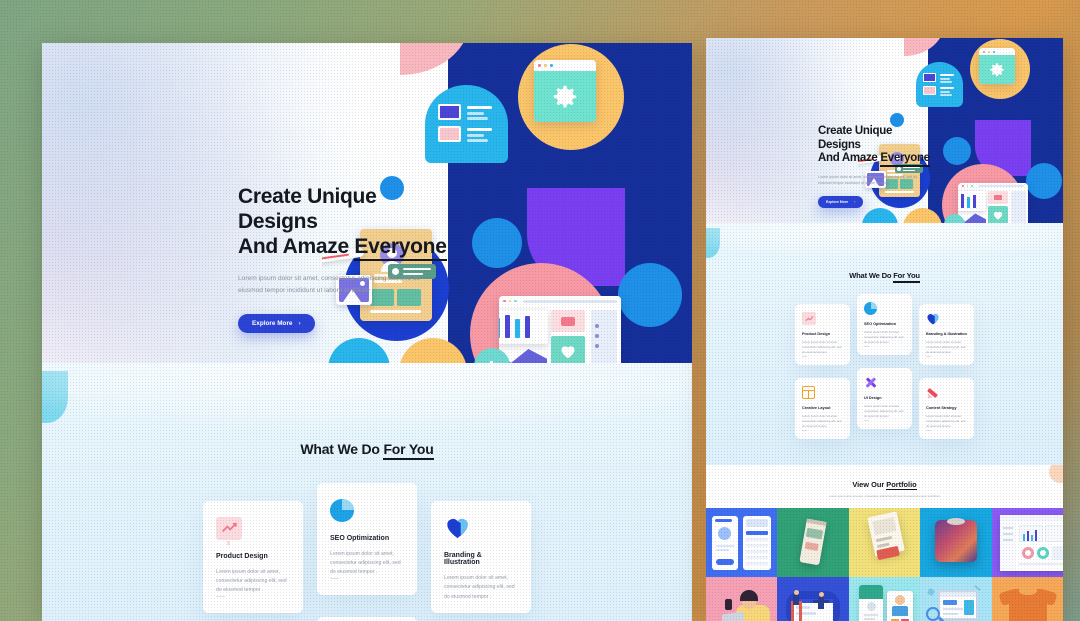  Describe the element at coordinates (359, 350) in the screenshot. I see `cyan-leaf-shape` at that location.